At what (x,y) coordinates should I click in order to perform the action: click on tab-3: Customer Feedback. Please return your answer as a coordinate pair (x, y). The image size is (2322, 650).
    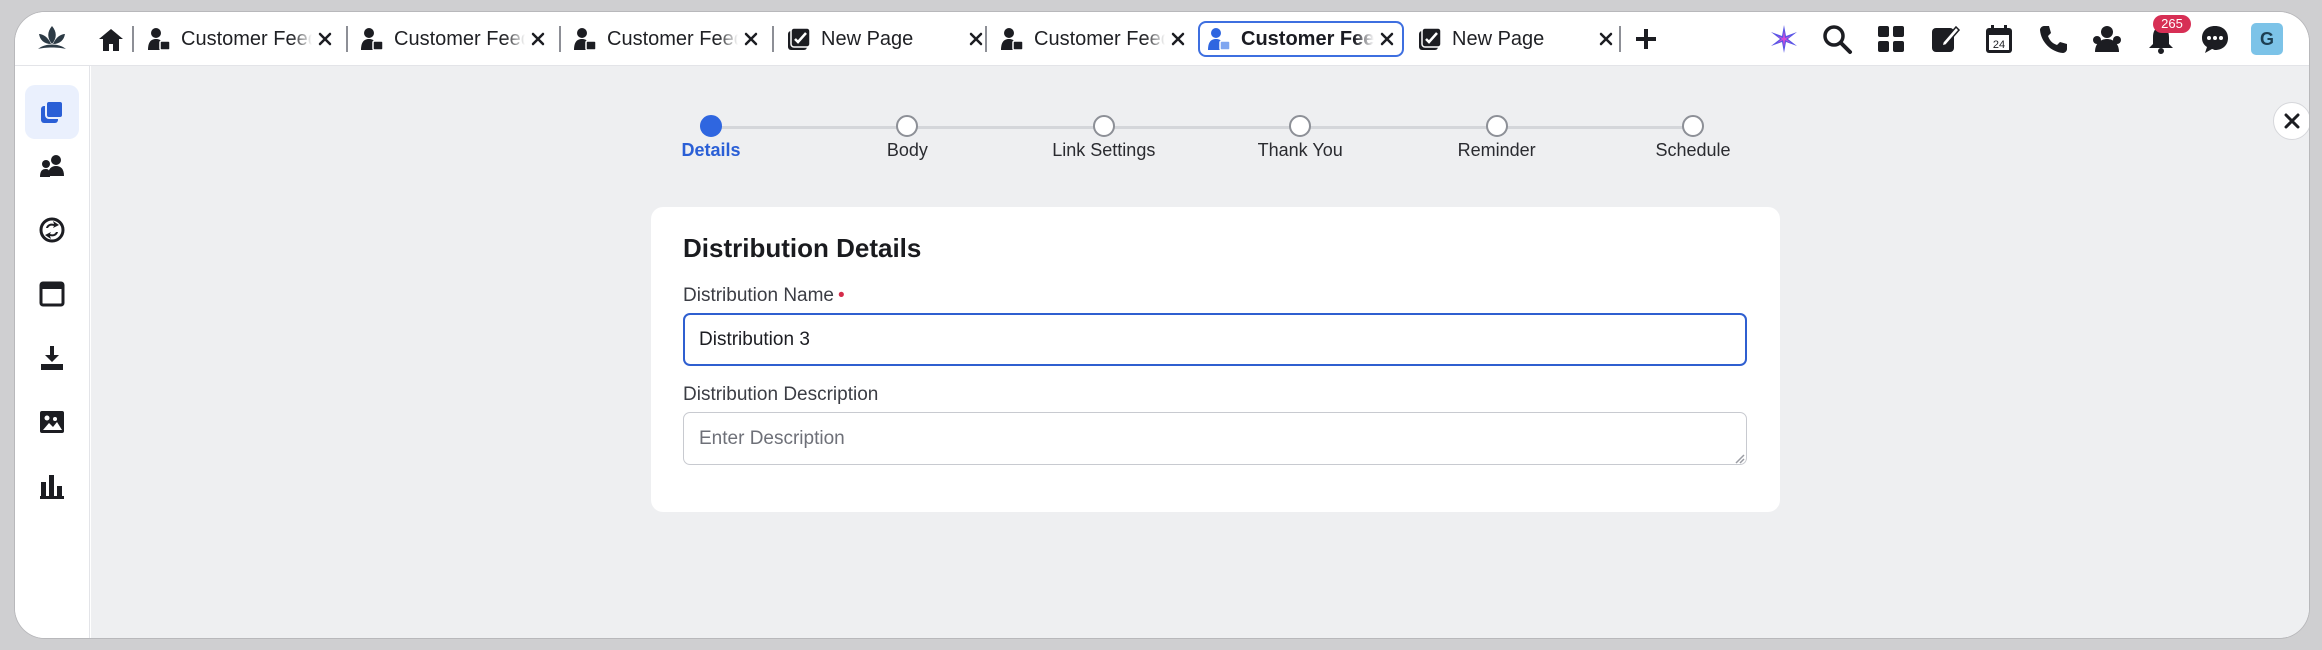
    Looking at the image, I should click on (666, 39).